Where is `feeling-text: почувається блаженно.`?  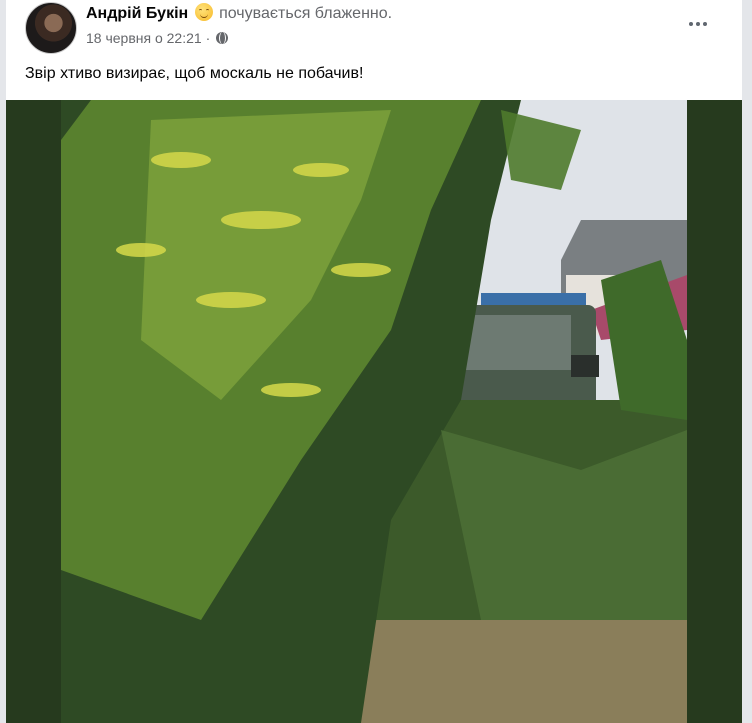
feeling-text: почувається блаженно. is located at coordinates (306, 13).